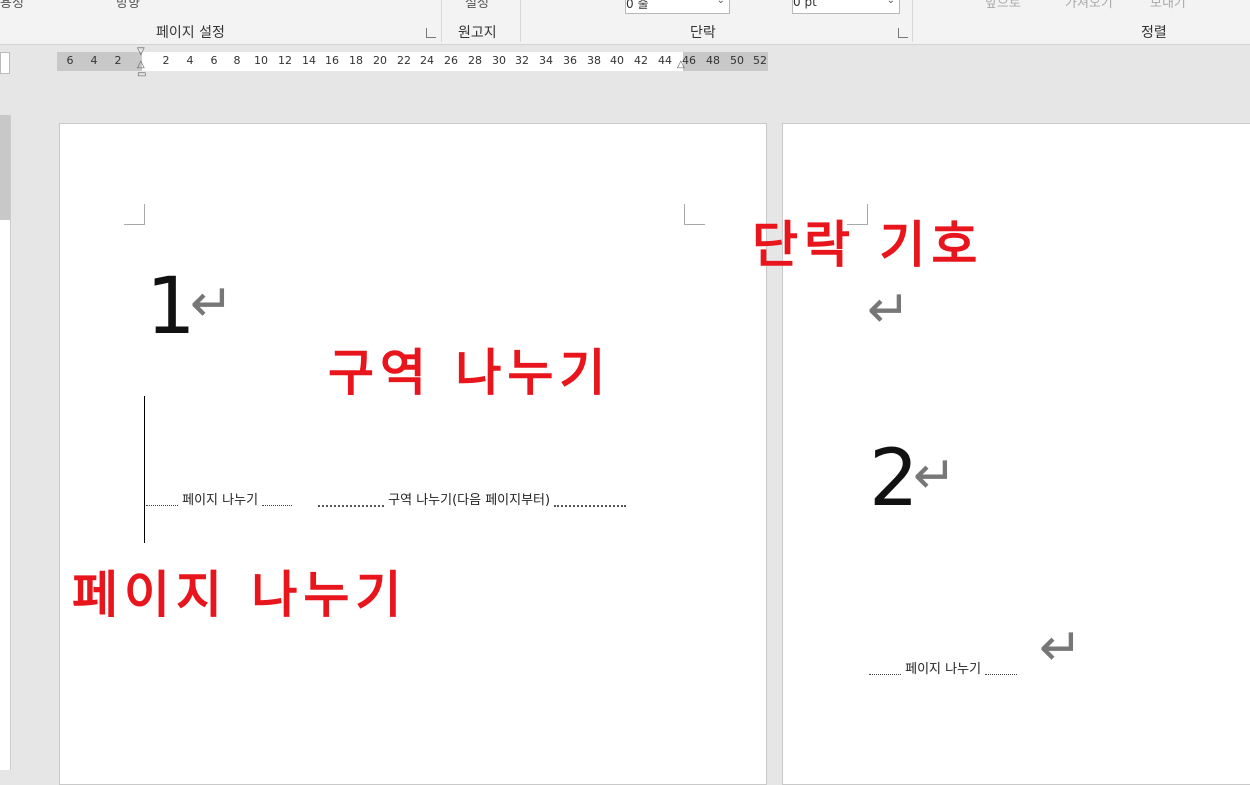 The width and height of the screenshot is (1250, 785). What do you see at coordinates (141, 74) in the screenshot?
I see `left-indent-icon: ▭` at bounding box center [141, 74].